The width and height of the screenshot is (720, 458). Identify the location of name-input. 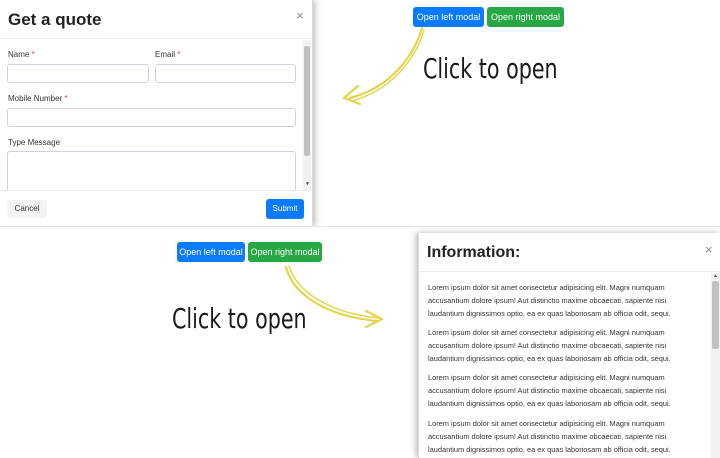
(78, 73).